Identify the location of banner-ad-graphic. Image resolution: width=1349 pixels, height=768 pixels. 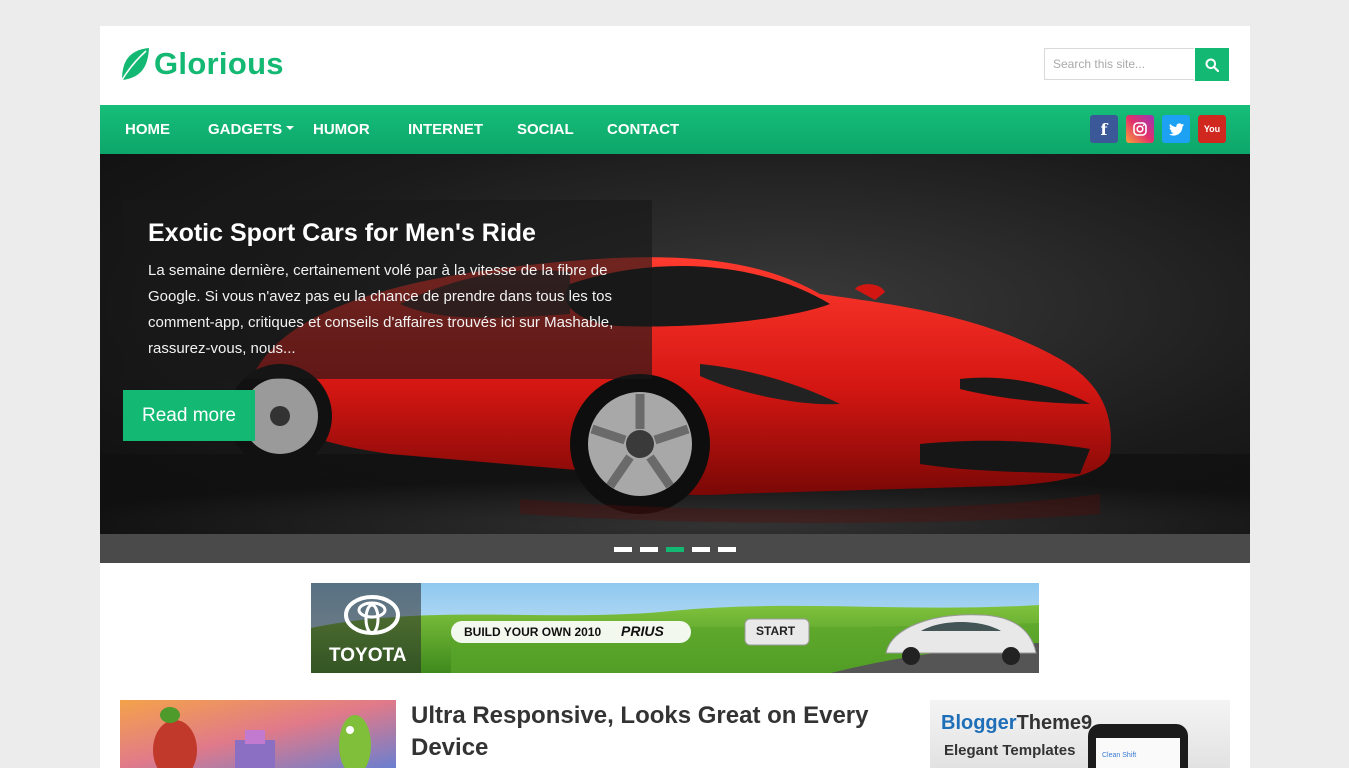
(675, 628).